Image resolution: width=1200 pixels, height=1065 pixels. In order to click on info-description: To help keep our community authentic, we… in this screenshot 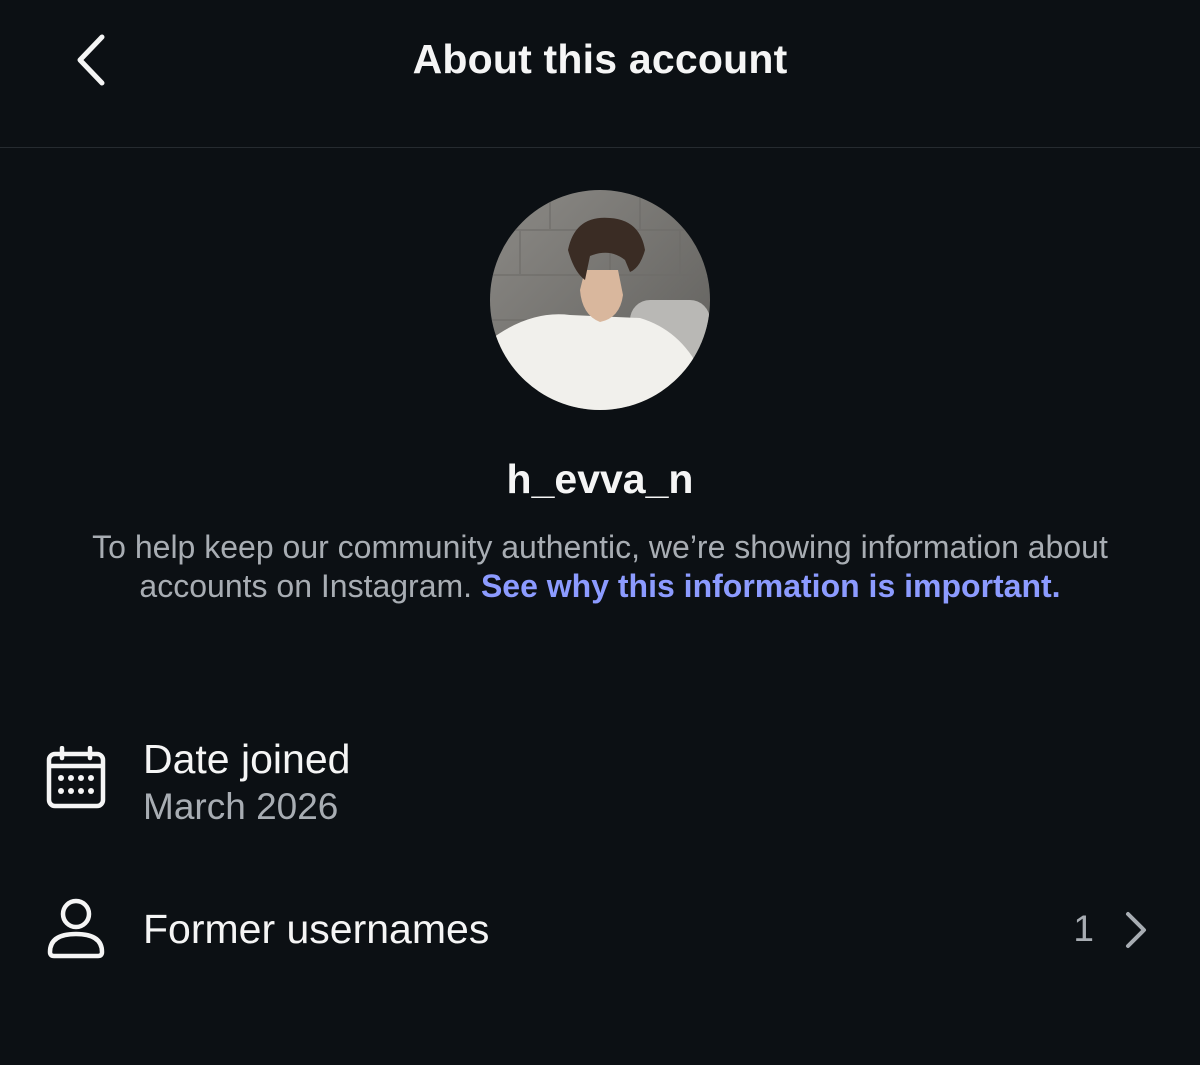, I will do `click(600, 567)`.